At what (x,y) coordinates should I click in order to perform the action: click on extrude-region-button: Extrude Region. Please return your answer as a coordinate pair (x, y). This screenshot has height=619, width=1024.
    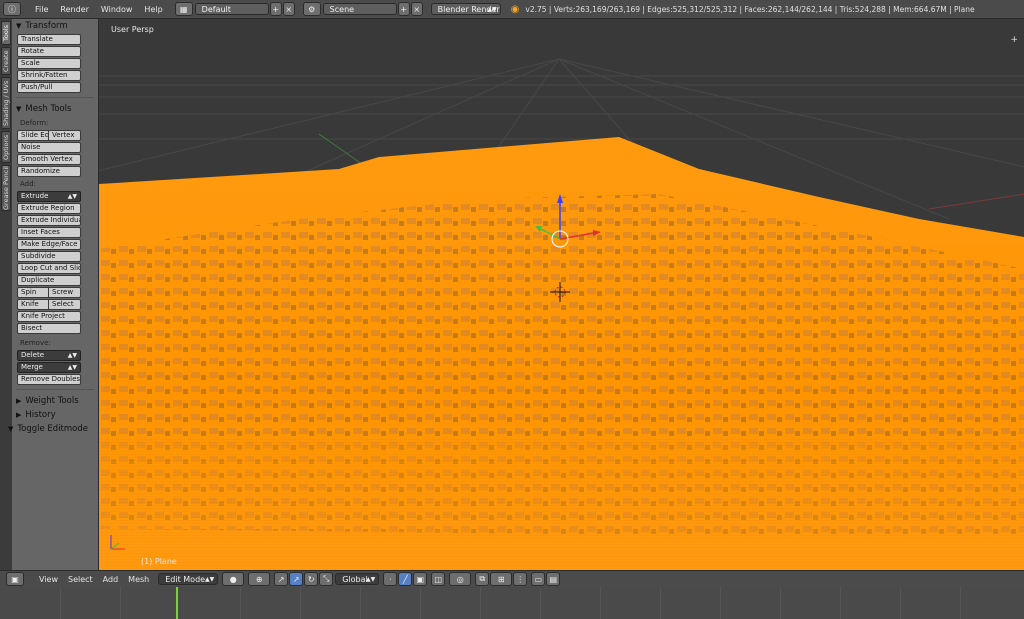
    Looking at the image, I should click on (49, 208).